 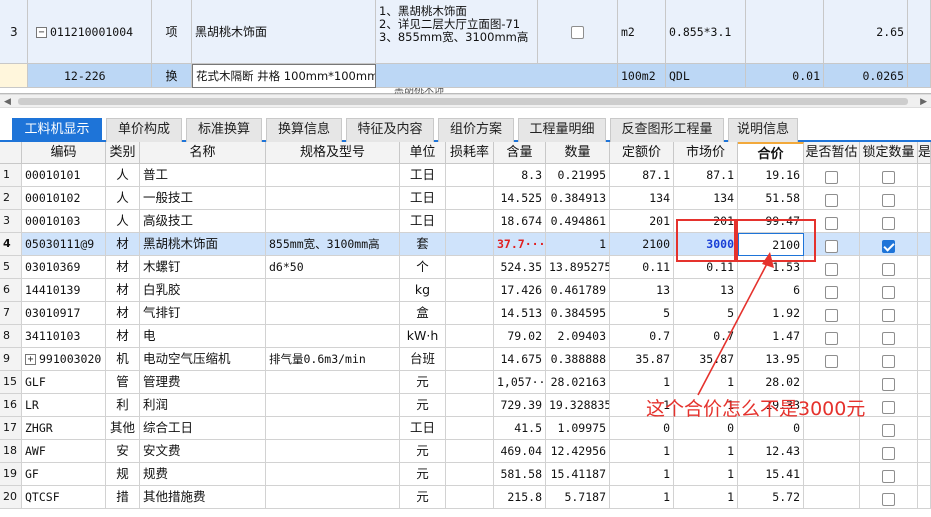 What do you see at coordinates (423, 497) in the screenshot?
I see `unit-cell: 元` at bounding box center [423, 497].